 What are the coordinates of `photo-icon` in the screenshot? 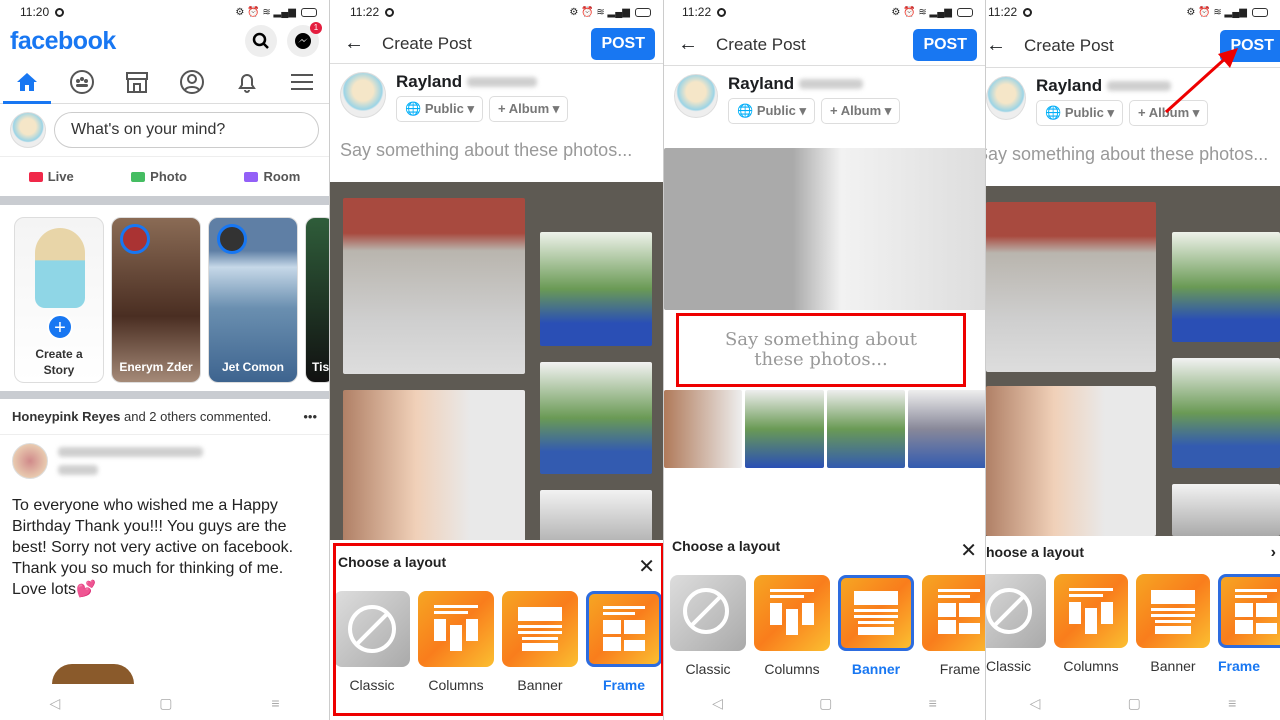 It's located at (138, 176).